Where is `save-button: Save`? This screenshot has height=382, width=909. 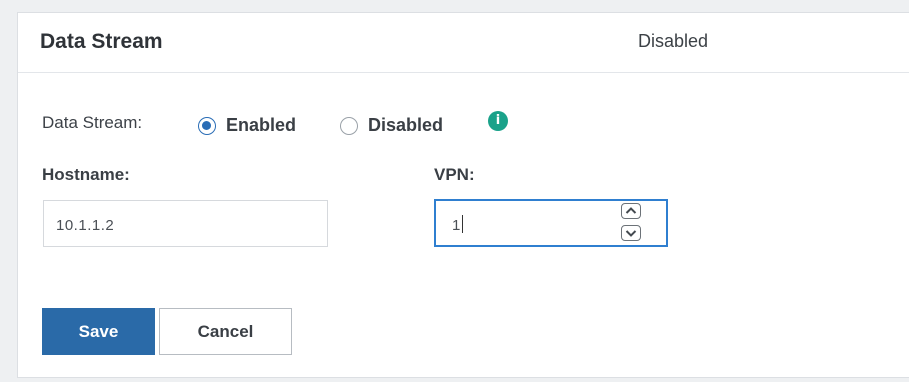
save-button: Save is located at coordinates (98, 331).